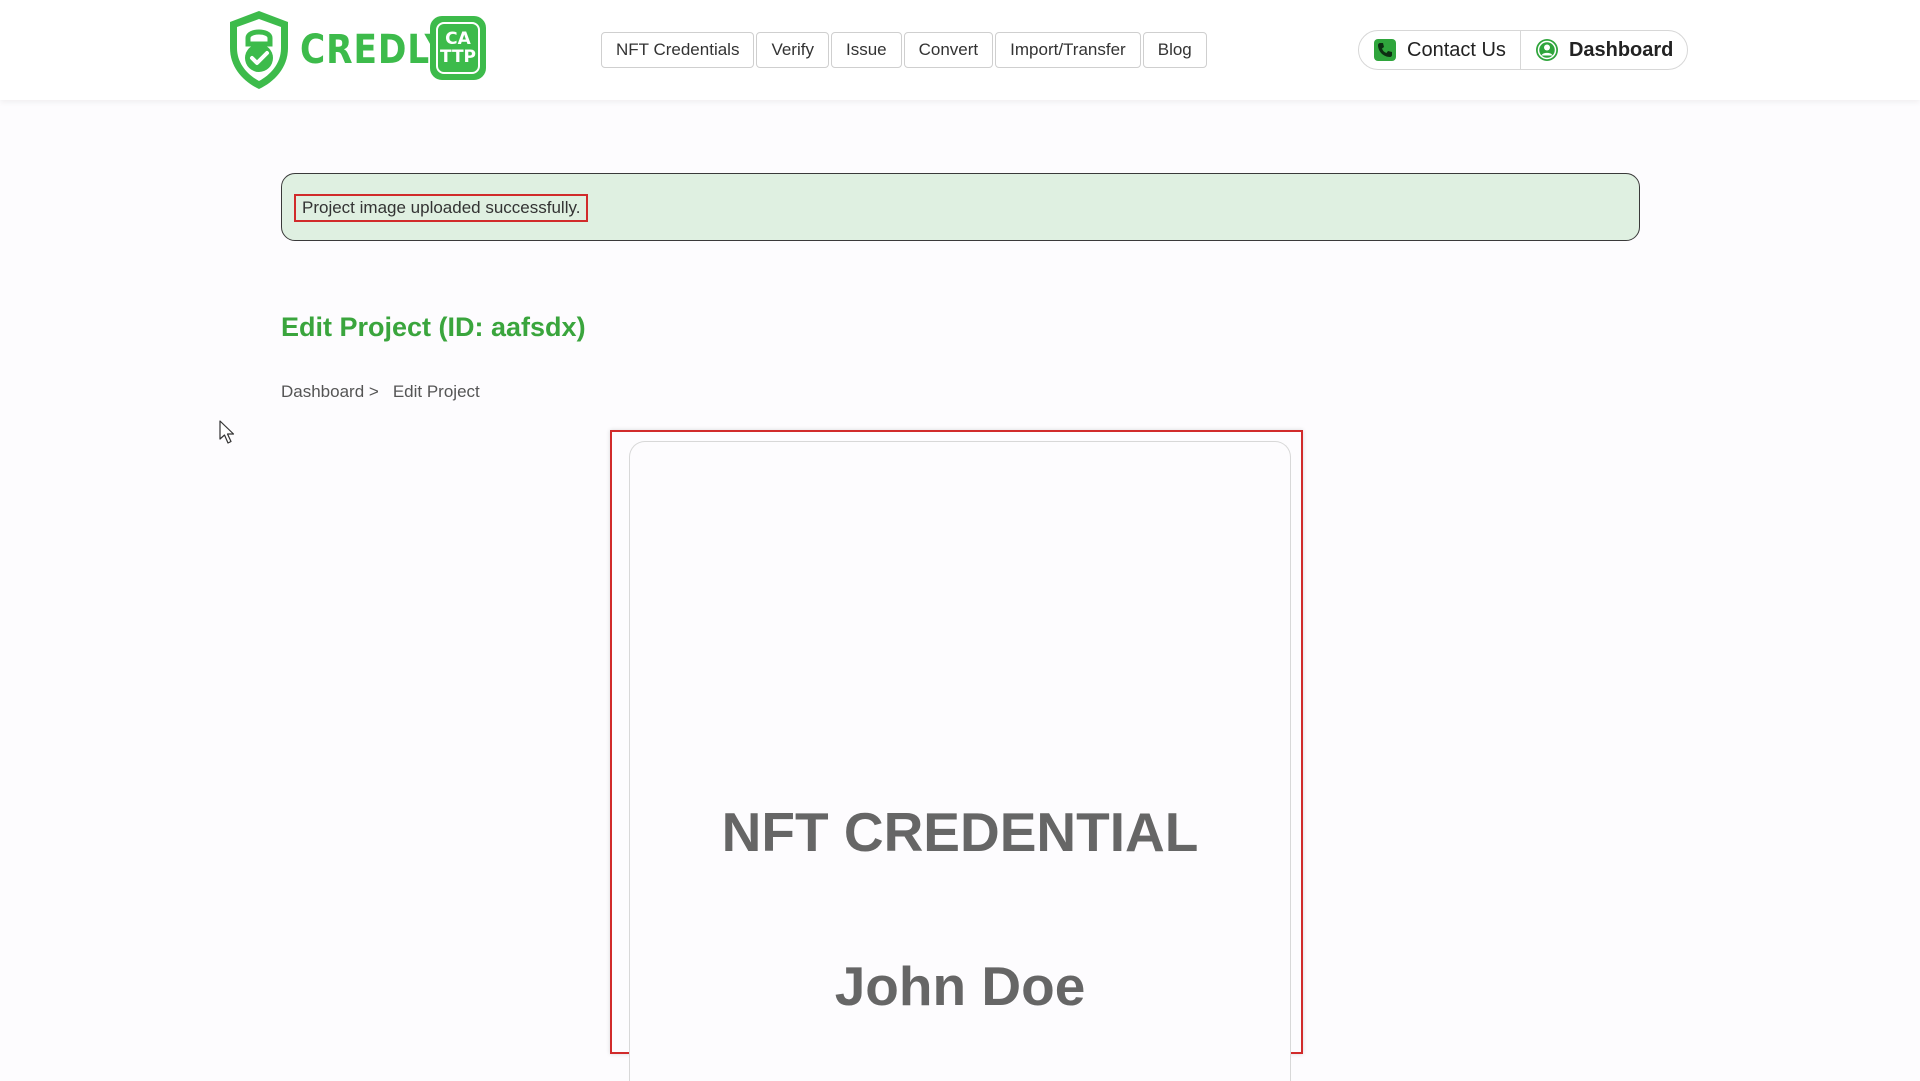 The image size is (1920, 1081). What do you see at coordinates (441, 208) in the screenshot?
I see `alert-message: Project image uploaded successfully.` at bounding box center [441, 208].